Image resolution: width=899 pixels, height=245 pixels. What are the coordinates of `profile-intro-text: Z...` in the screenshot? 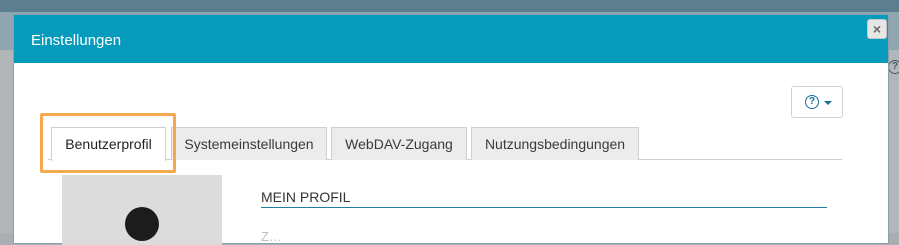 It's located at (271, 236).